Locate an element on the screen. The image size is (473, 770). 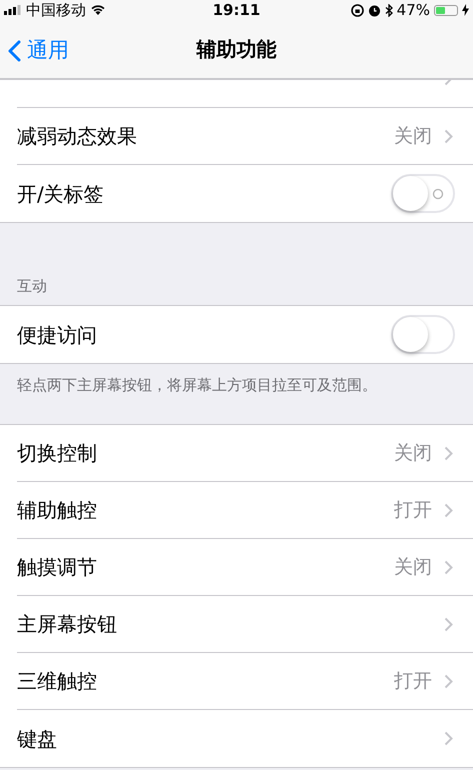
signal-icon is located at coordinates (13, 10).